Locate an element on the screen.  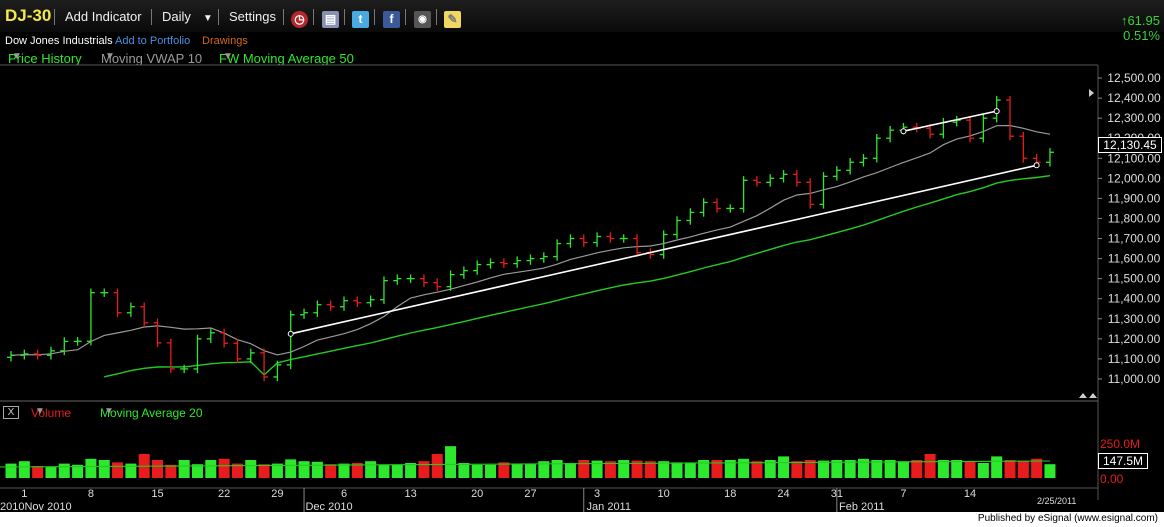
y-tick-label: 11,700.00 is located at coordinates (1134, 239).